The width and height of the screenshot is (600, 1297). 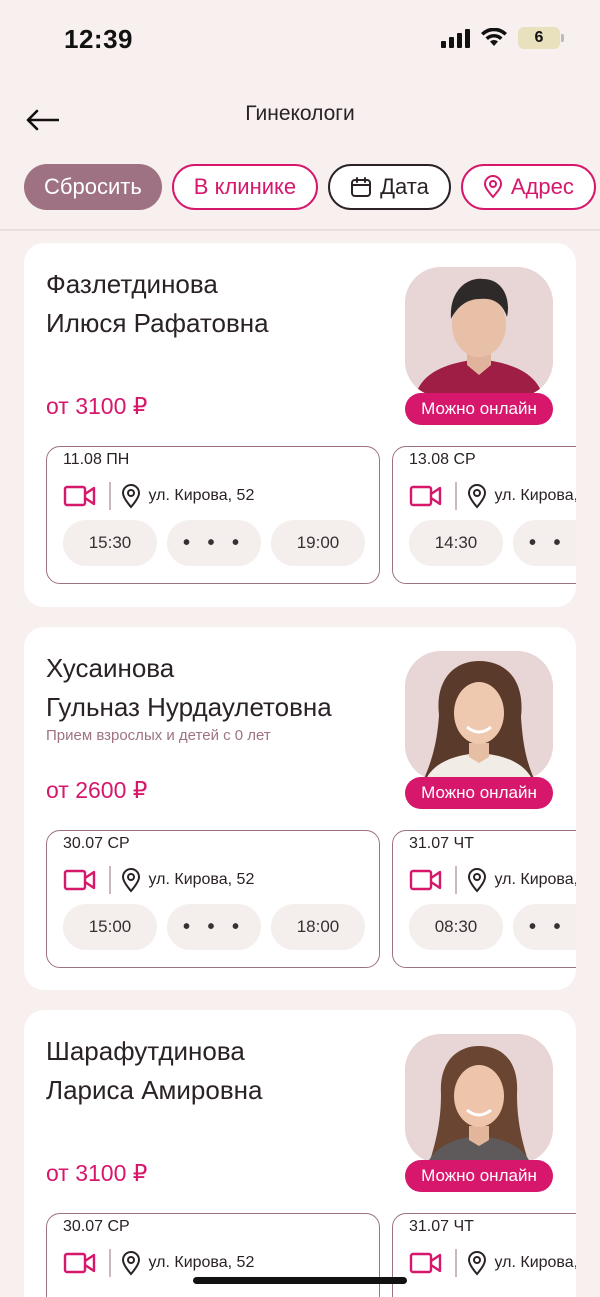 What do you see at coordinates (494, 37) in the screenshot?
I see `wifi-icon` at bounding box center [494, 37].